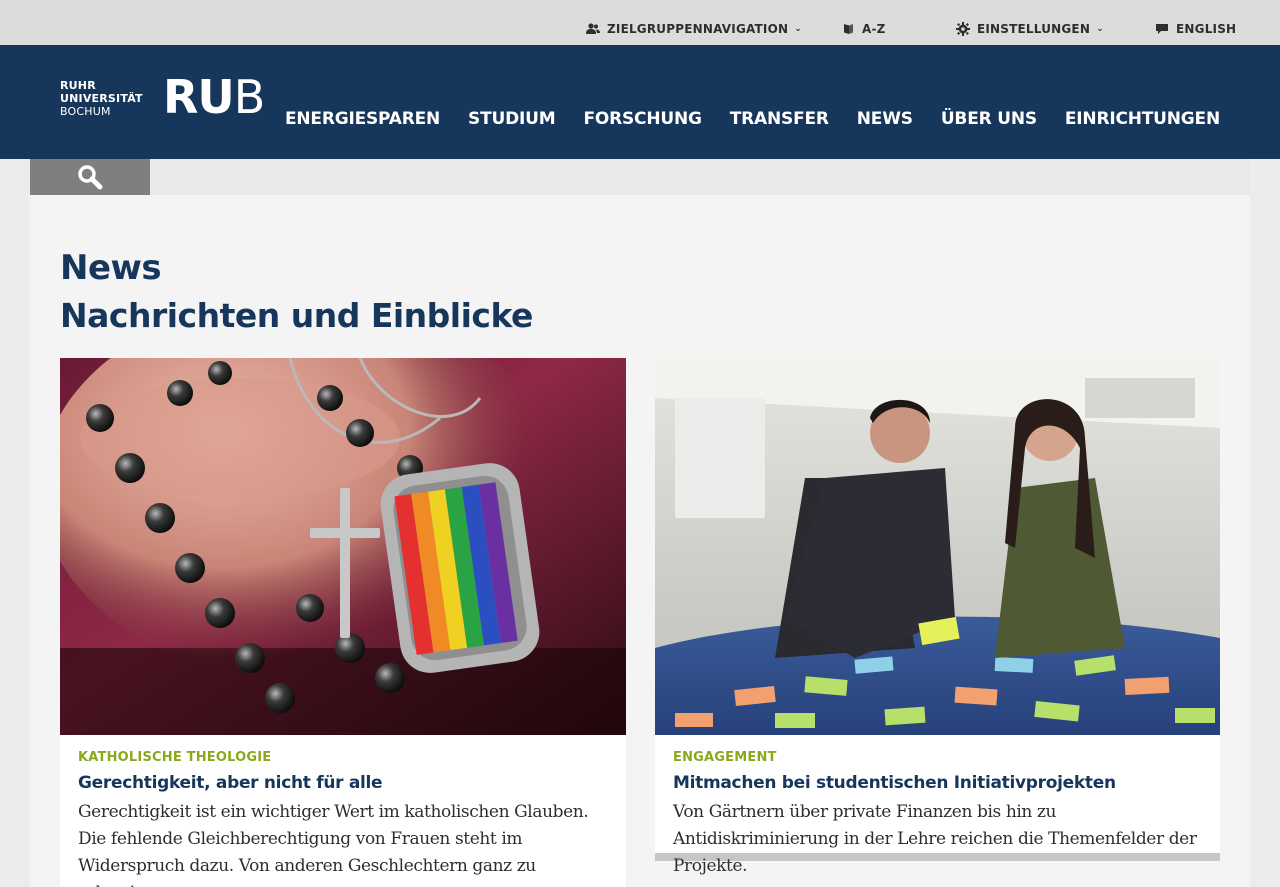  What do you see at coordinates (779, 119) in the screenshot?
I see `nav-item-transfer: TRANSFER` at bounding box center [779, 119].